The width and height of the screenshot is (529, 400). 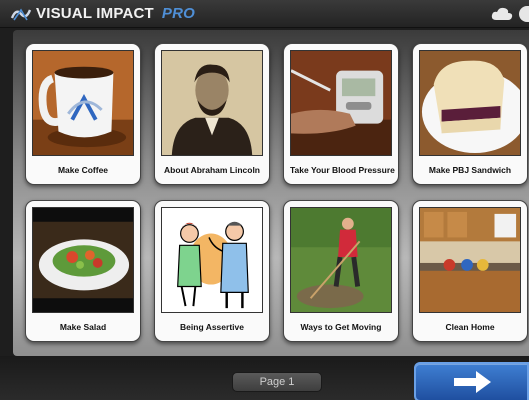 I want to click on two-people-talking-image, so click(x=212, y=260).